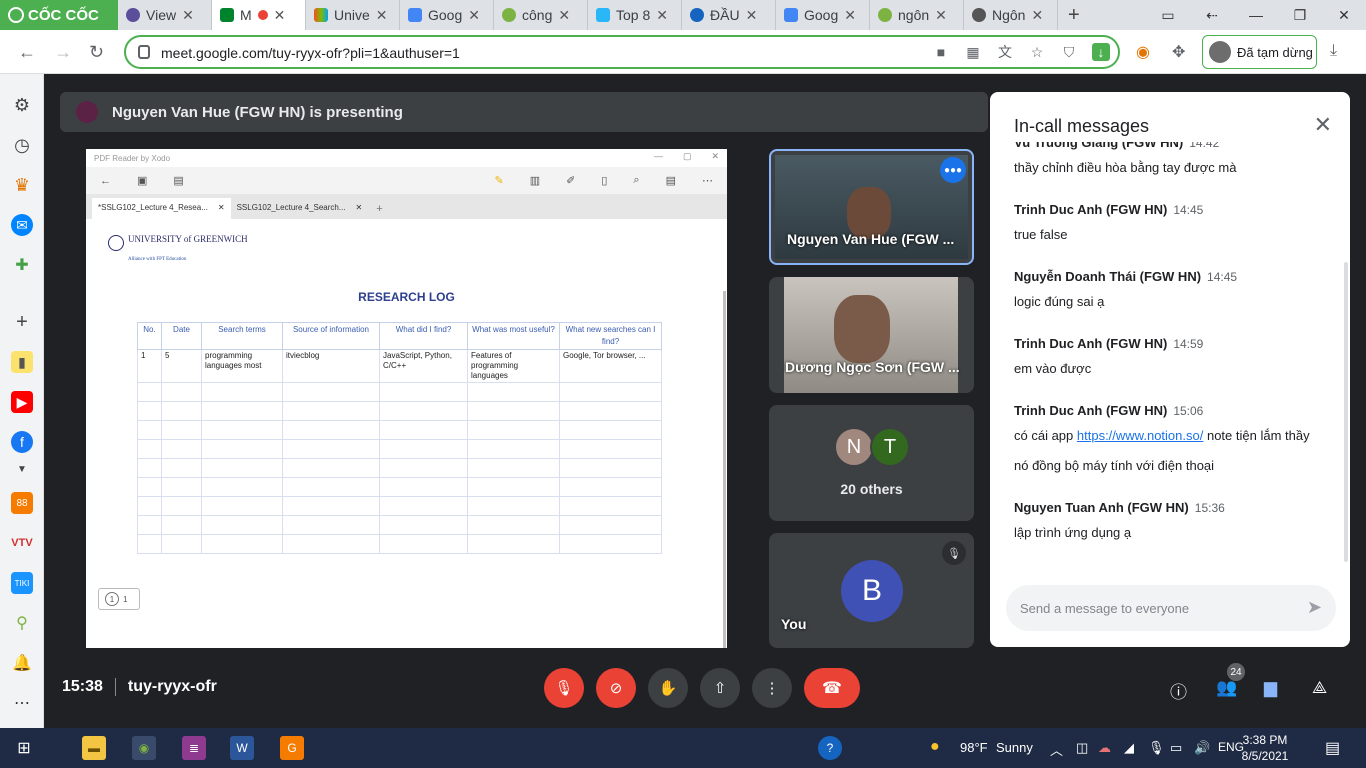 This screenshot has height=768, width=1366. What do you see at coordinates (27, 52) in the screenshot?
I see `back-button: ←` at bounding box center [27, 52].